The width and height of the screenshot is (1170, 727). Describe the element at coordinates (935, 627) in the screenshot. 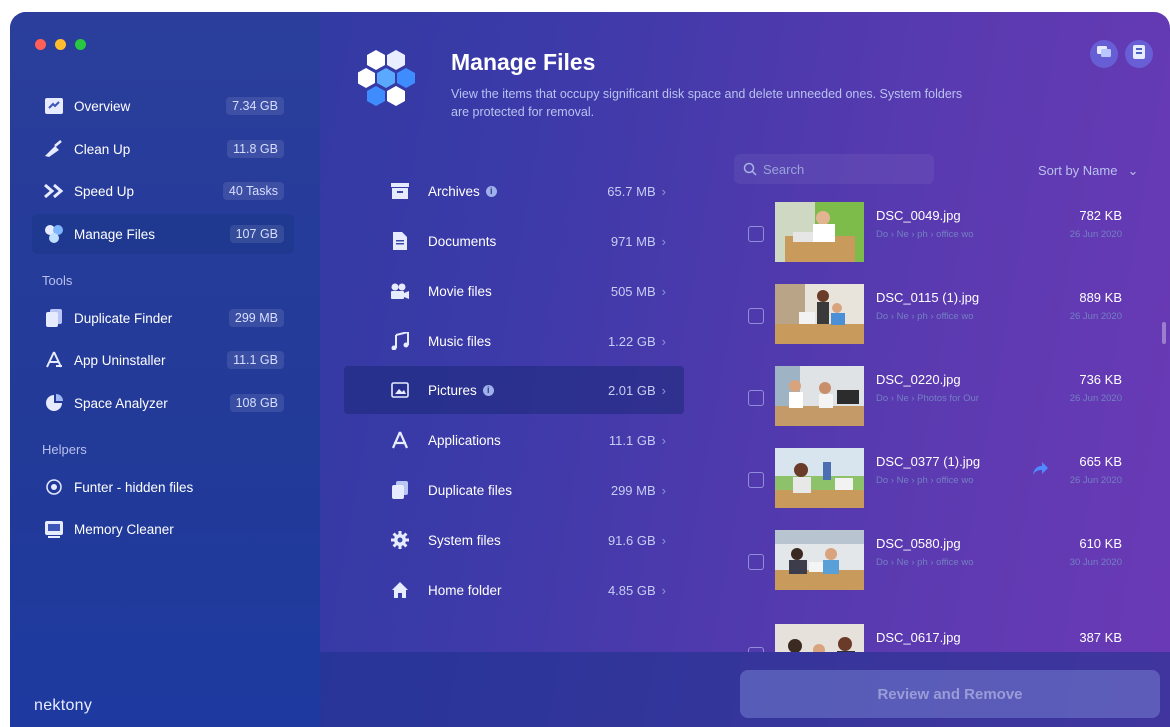

I see `file-row: DSC_0617.jpg 387 KB` at that location.